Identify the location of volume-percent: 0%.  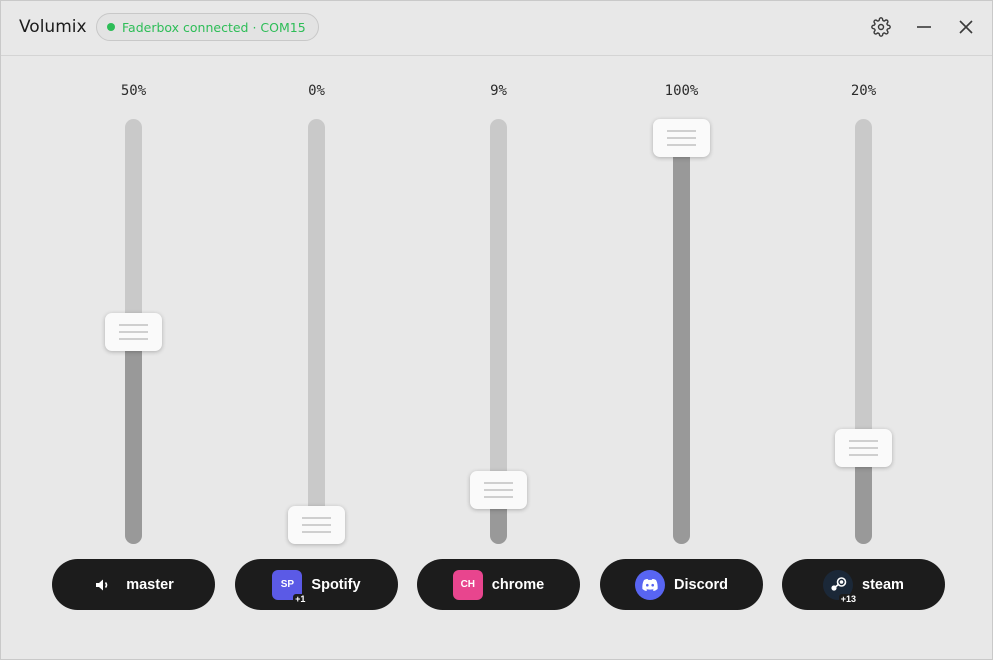
(316, 91).